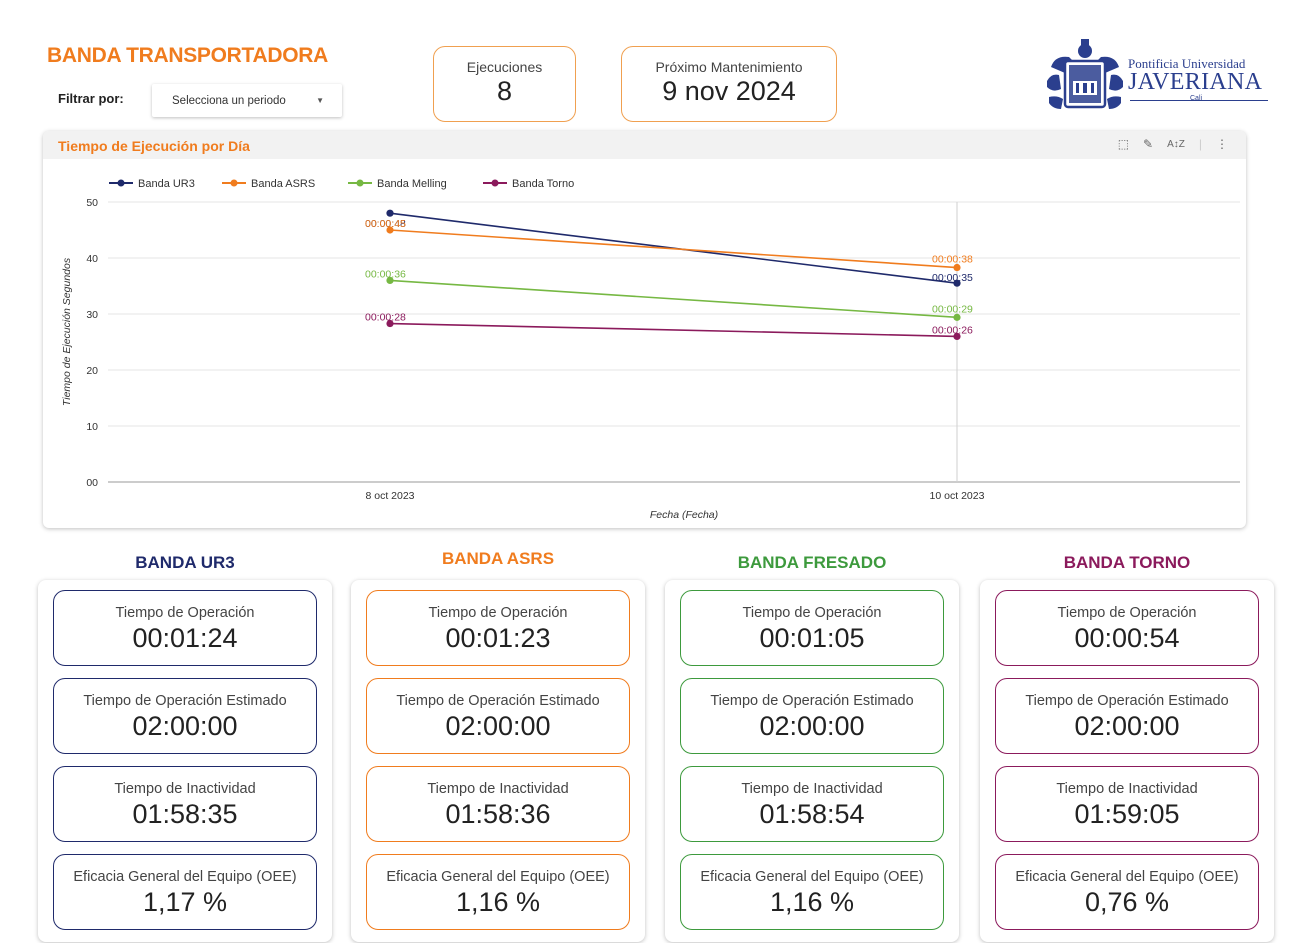 The width and height of the screenshot is (1293, 943). What do you see at coordinates (504, 91) in the screenshot?
I see `kpi-ejecuciones-value: 8` at bounding box center [504, 91].